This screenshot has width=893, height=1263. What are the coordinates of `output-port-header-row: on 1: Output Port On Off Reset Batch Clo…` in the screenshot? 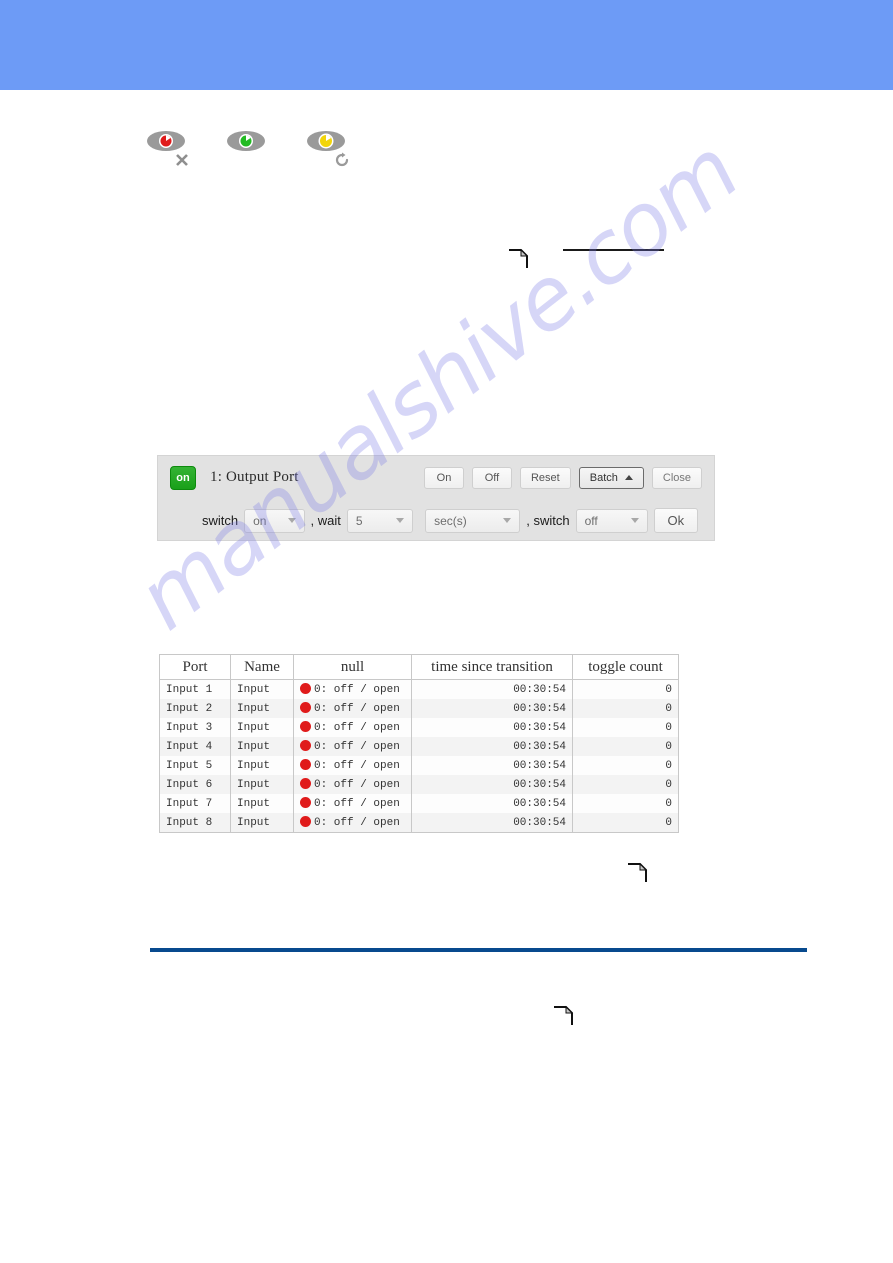 It's located at (436, 477).